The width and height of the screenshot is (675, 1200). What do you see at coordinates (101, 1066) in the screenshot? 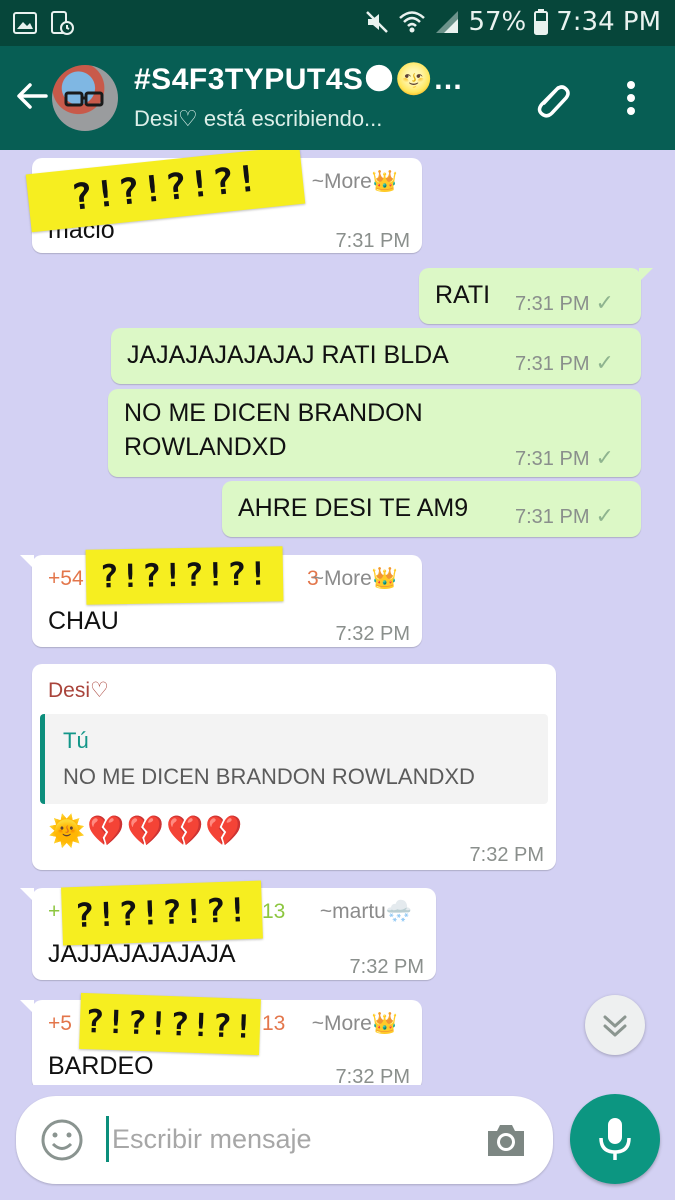
I see `message-text: BARDEO` at bounding box center [101, 1066].